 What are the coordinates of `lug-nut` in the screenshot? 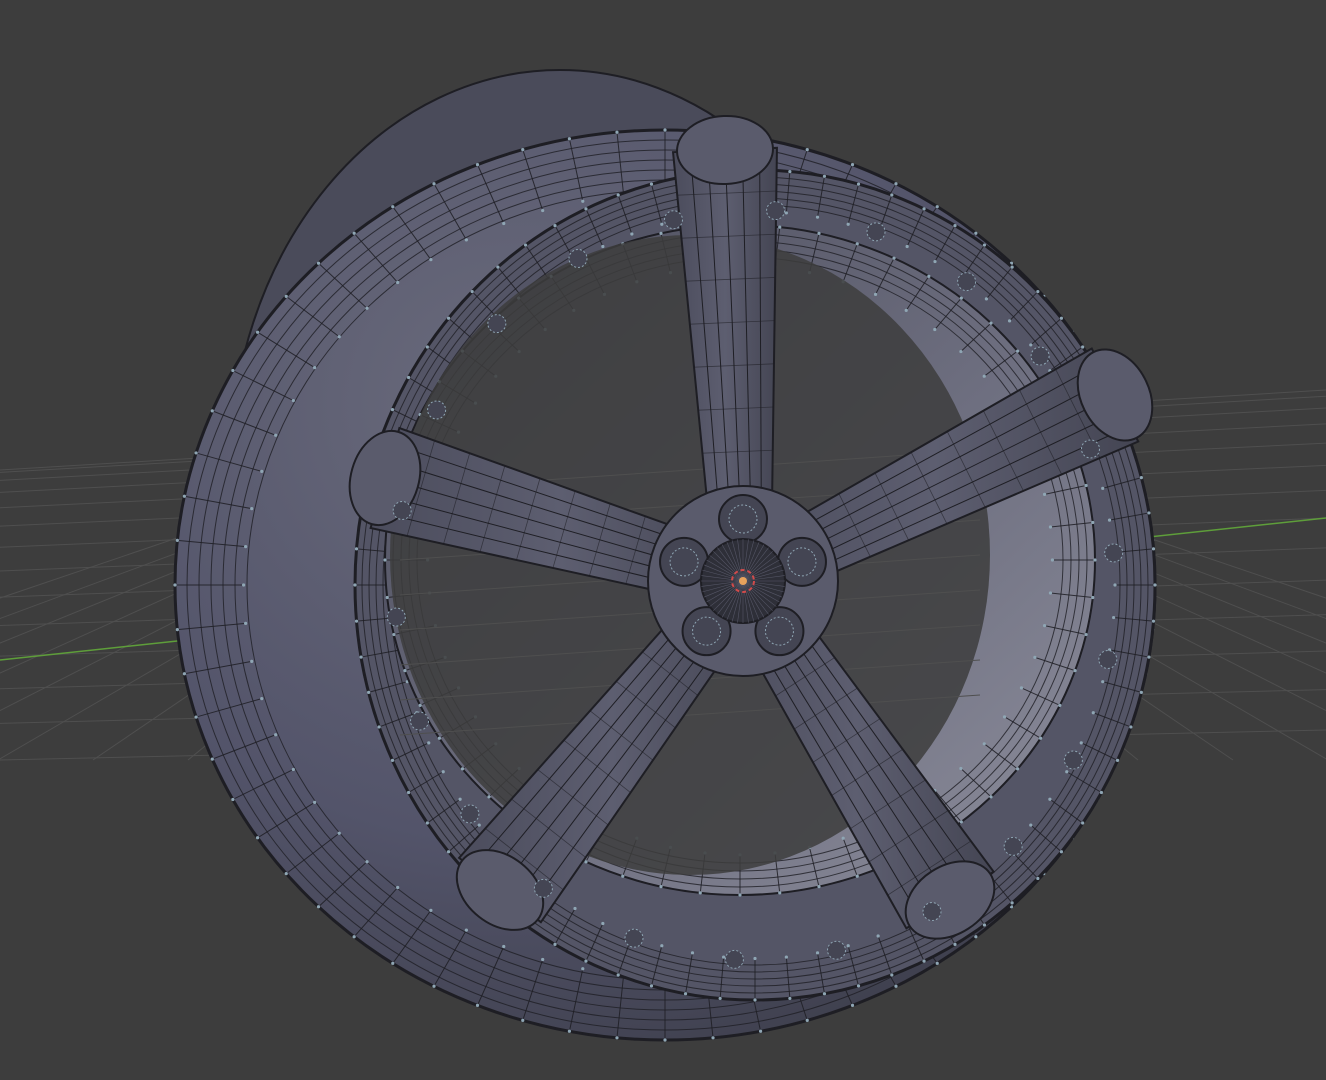 It's located at (743, 519).